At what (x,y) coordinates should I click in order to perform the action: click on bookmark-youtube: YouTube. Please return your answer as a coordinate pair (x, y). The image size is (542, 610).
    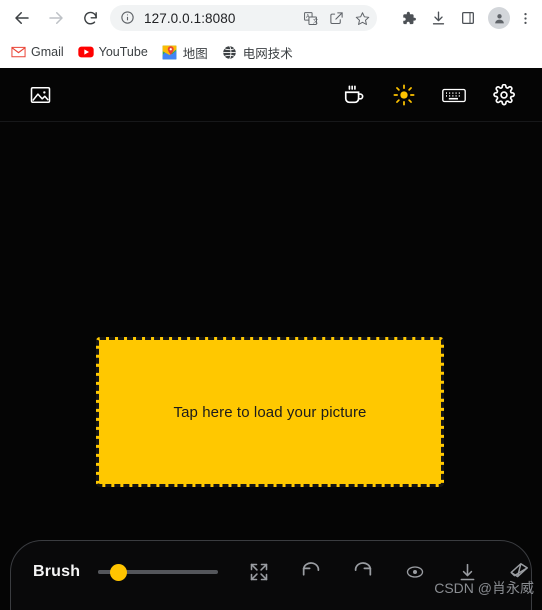
    Looking at the image, I should click on (112, 52).